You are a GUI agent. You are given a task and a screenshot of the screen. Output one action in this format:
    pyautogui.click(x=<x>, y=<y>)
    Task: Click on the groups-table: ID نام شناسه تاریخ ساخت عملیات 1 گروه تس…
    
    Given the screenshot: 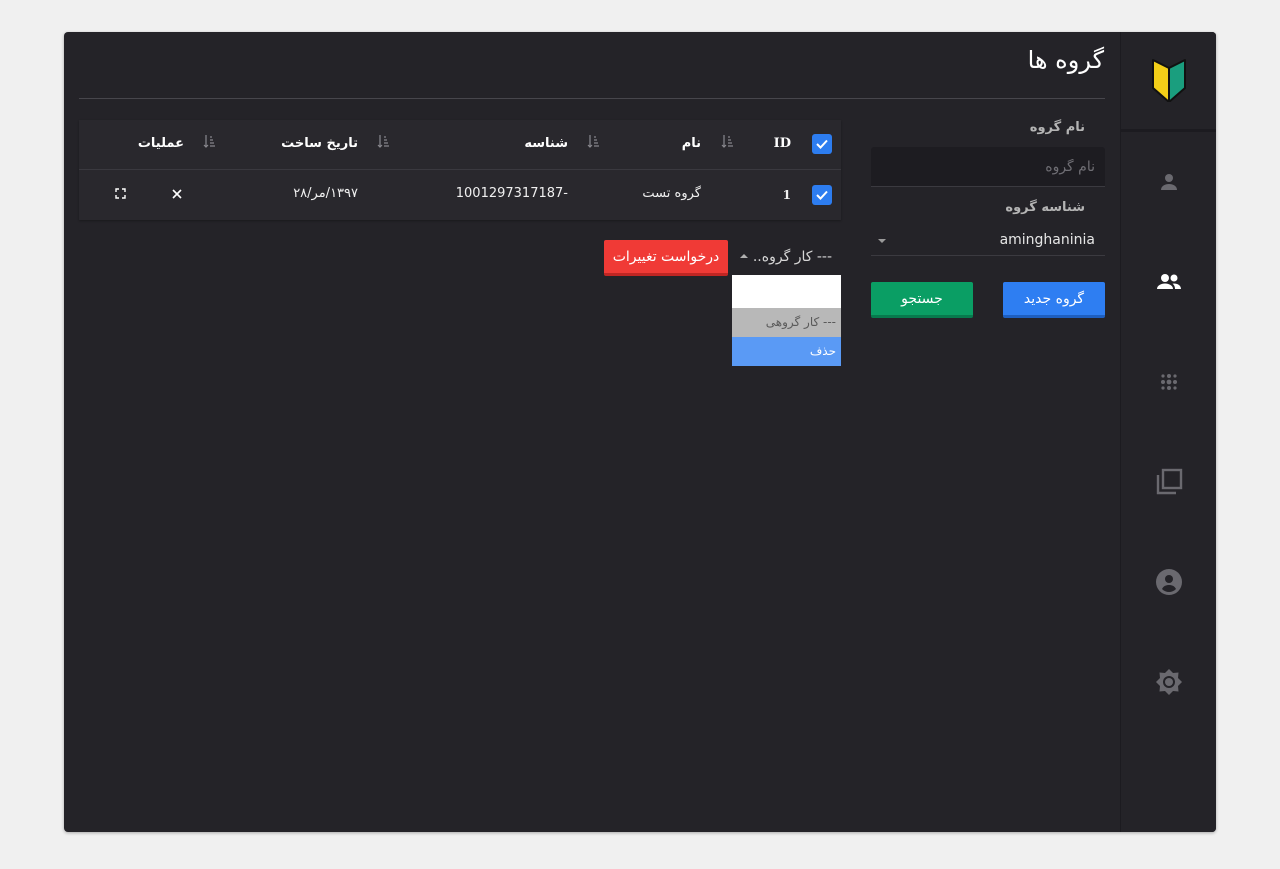 What is the action you would take?
    pyautogui.click(x=460, y=170)
    